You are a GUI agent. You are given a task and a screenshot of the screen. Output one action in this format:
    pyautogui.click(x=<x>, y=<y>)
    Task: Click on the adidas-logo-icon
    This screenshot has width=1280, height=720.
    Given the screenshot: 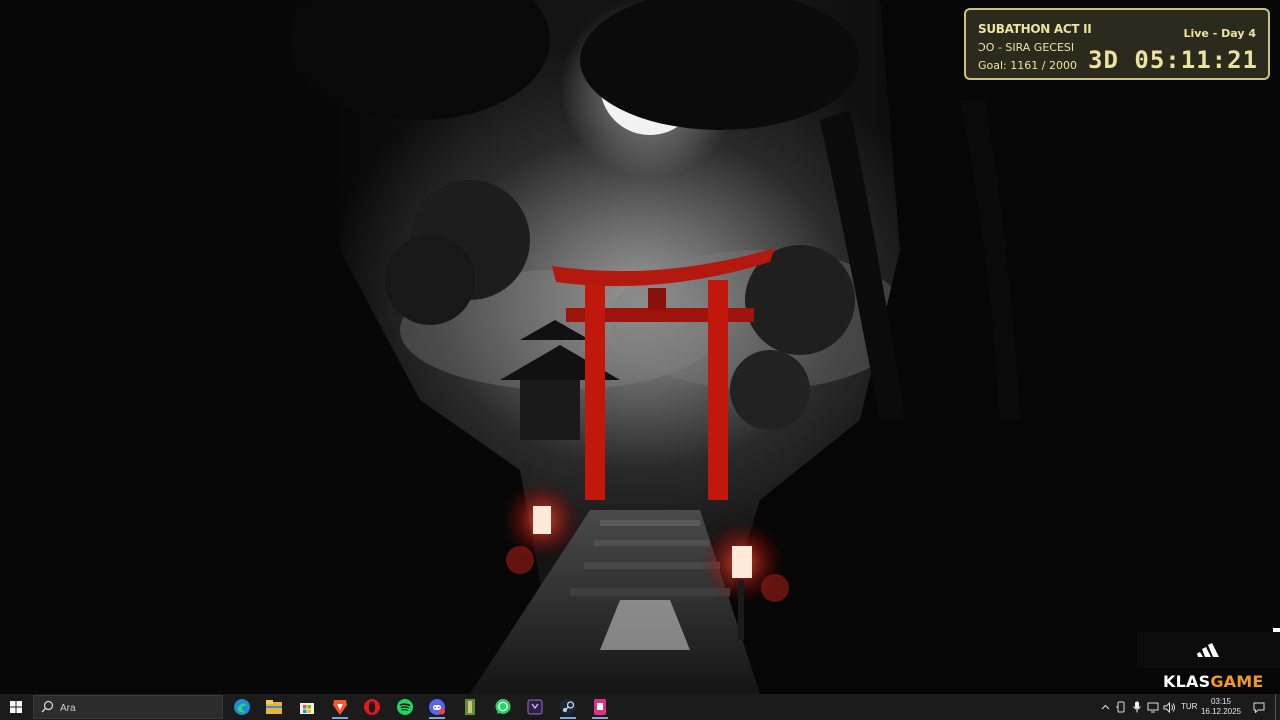 What is the action you would take?
    pyautogui.click(x=1208, y=650)
    